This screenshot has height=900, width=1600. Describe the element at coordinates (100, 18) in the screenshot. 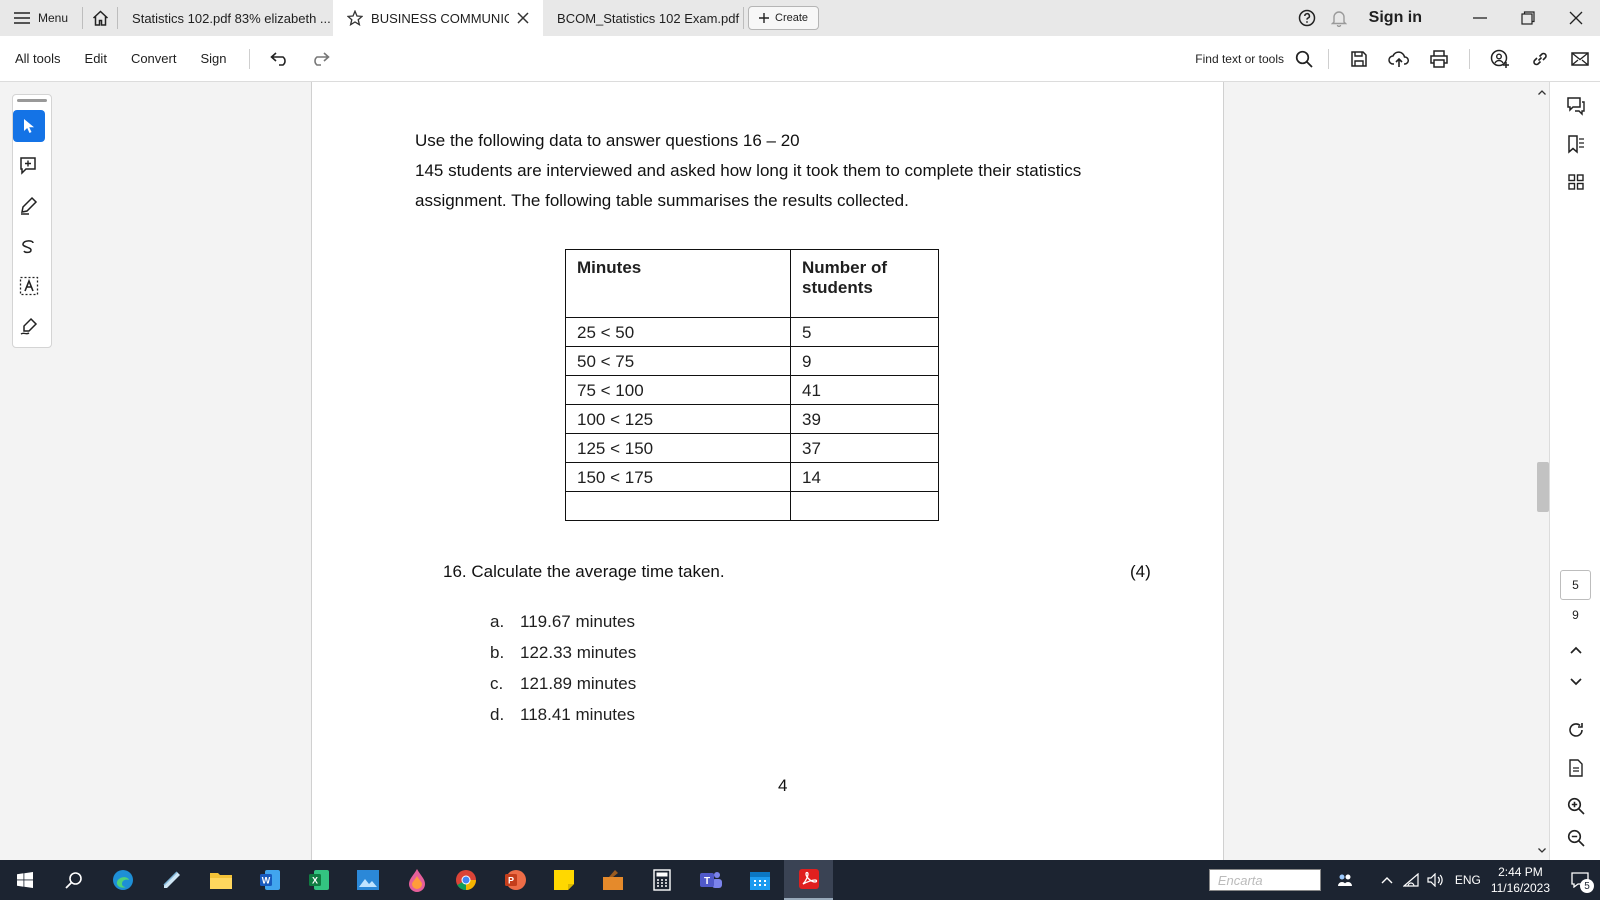

I see `home-icon` at that location.